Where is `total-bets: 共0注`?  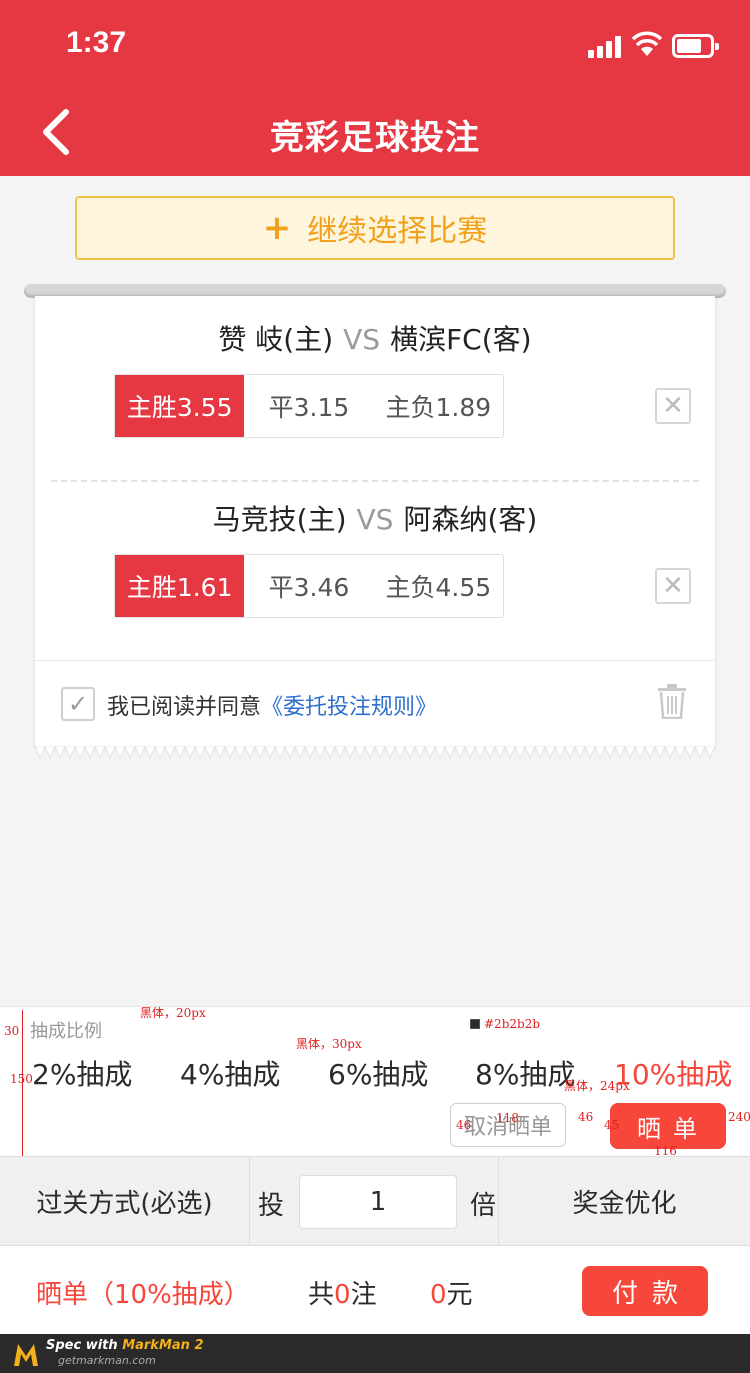
total-bets: 共0注 is located at coordinates (342, 1292).